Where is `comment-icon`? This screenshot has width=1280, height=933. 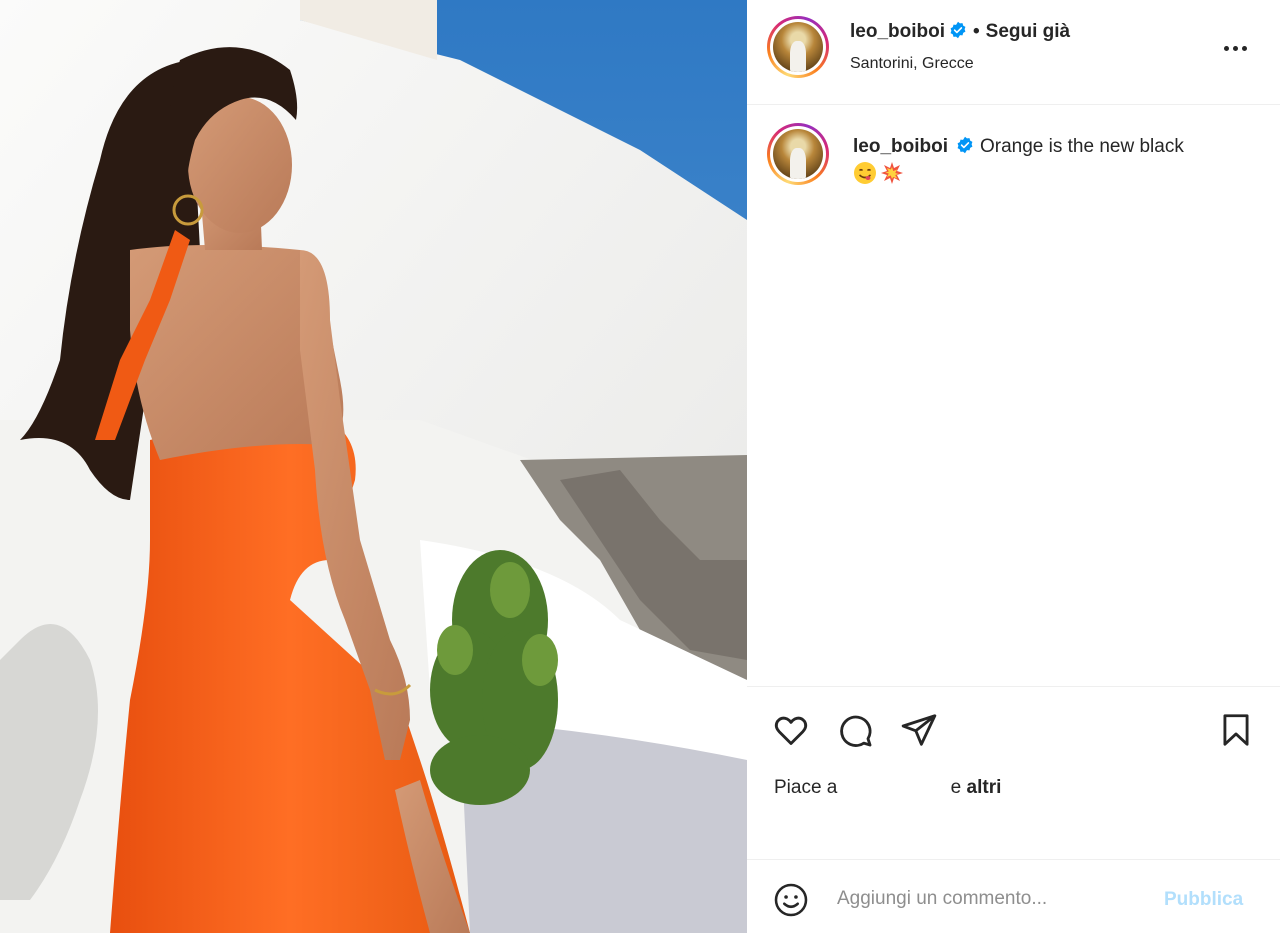
comment-icon is located at coordinates (855, 730).